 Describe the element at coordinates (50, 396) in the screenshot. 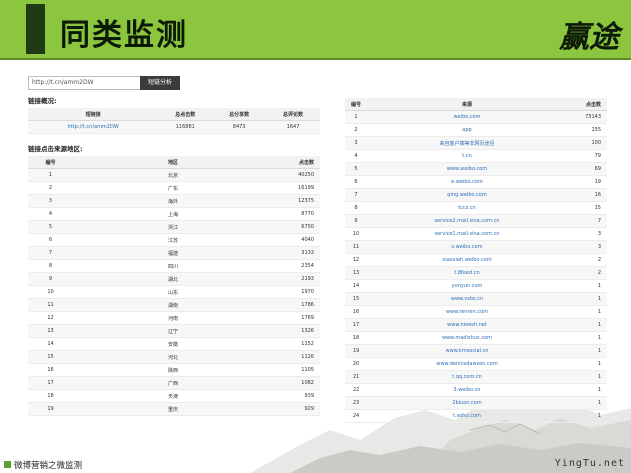

I see `row-number: 18` at that location.